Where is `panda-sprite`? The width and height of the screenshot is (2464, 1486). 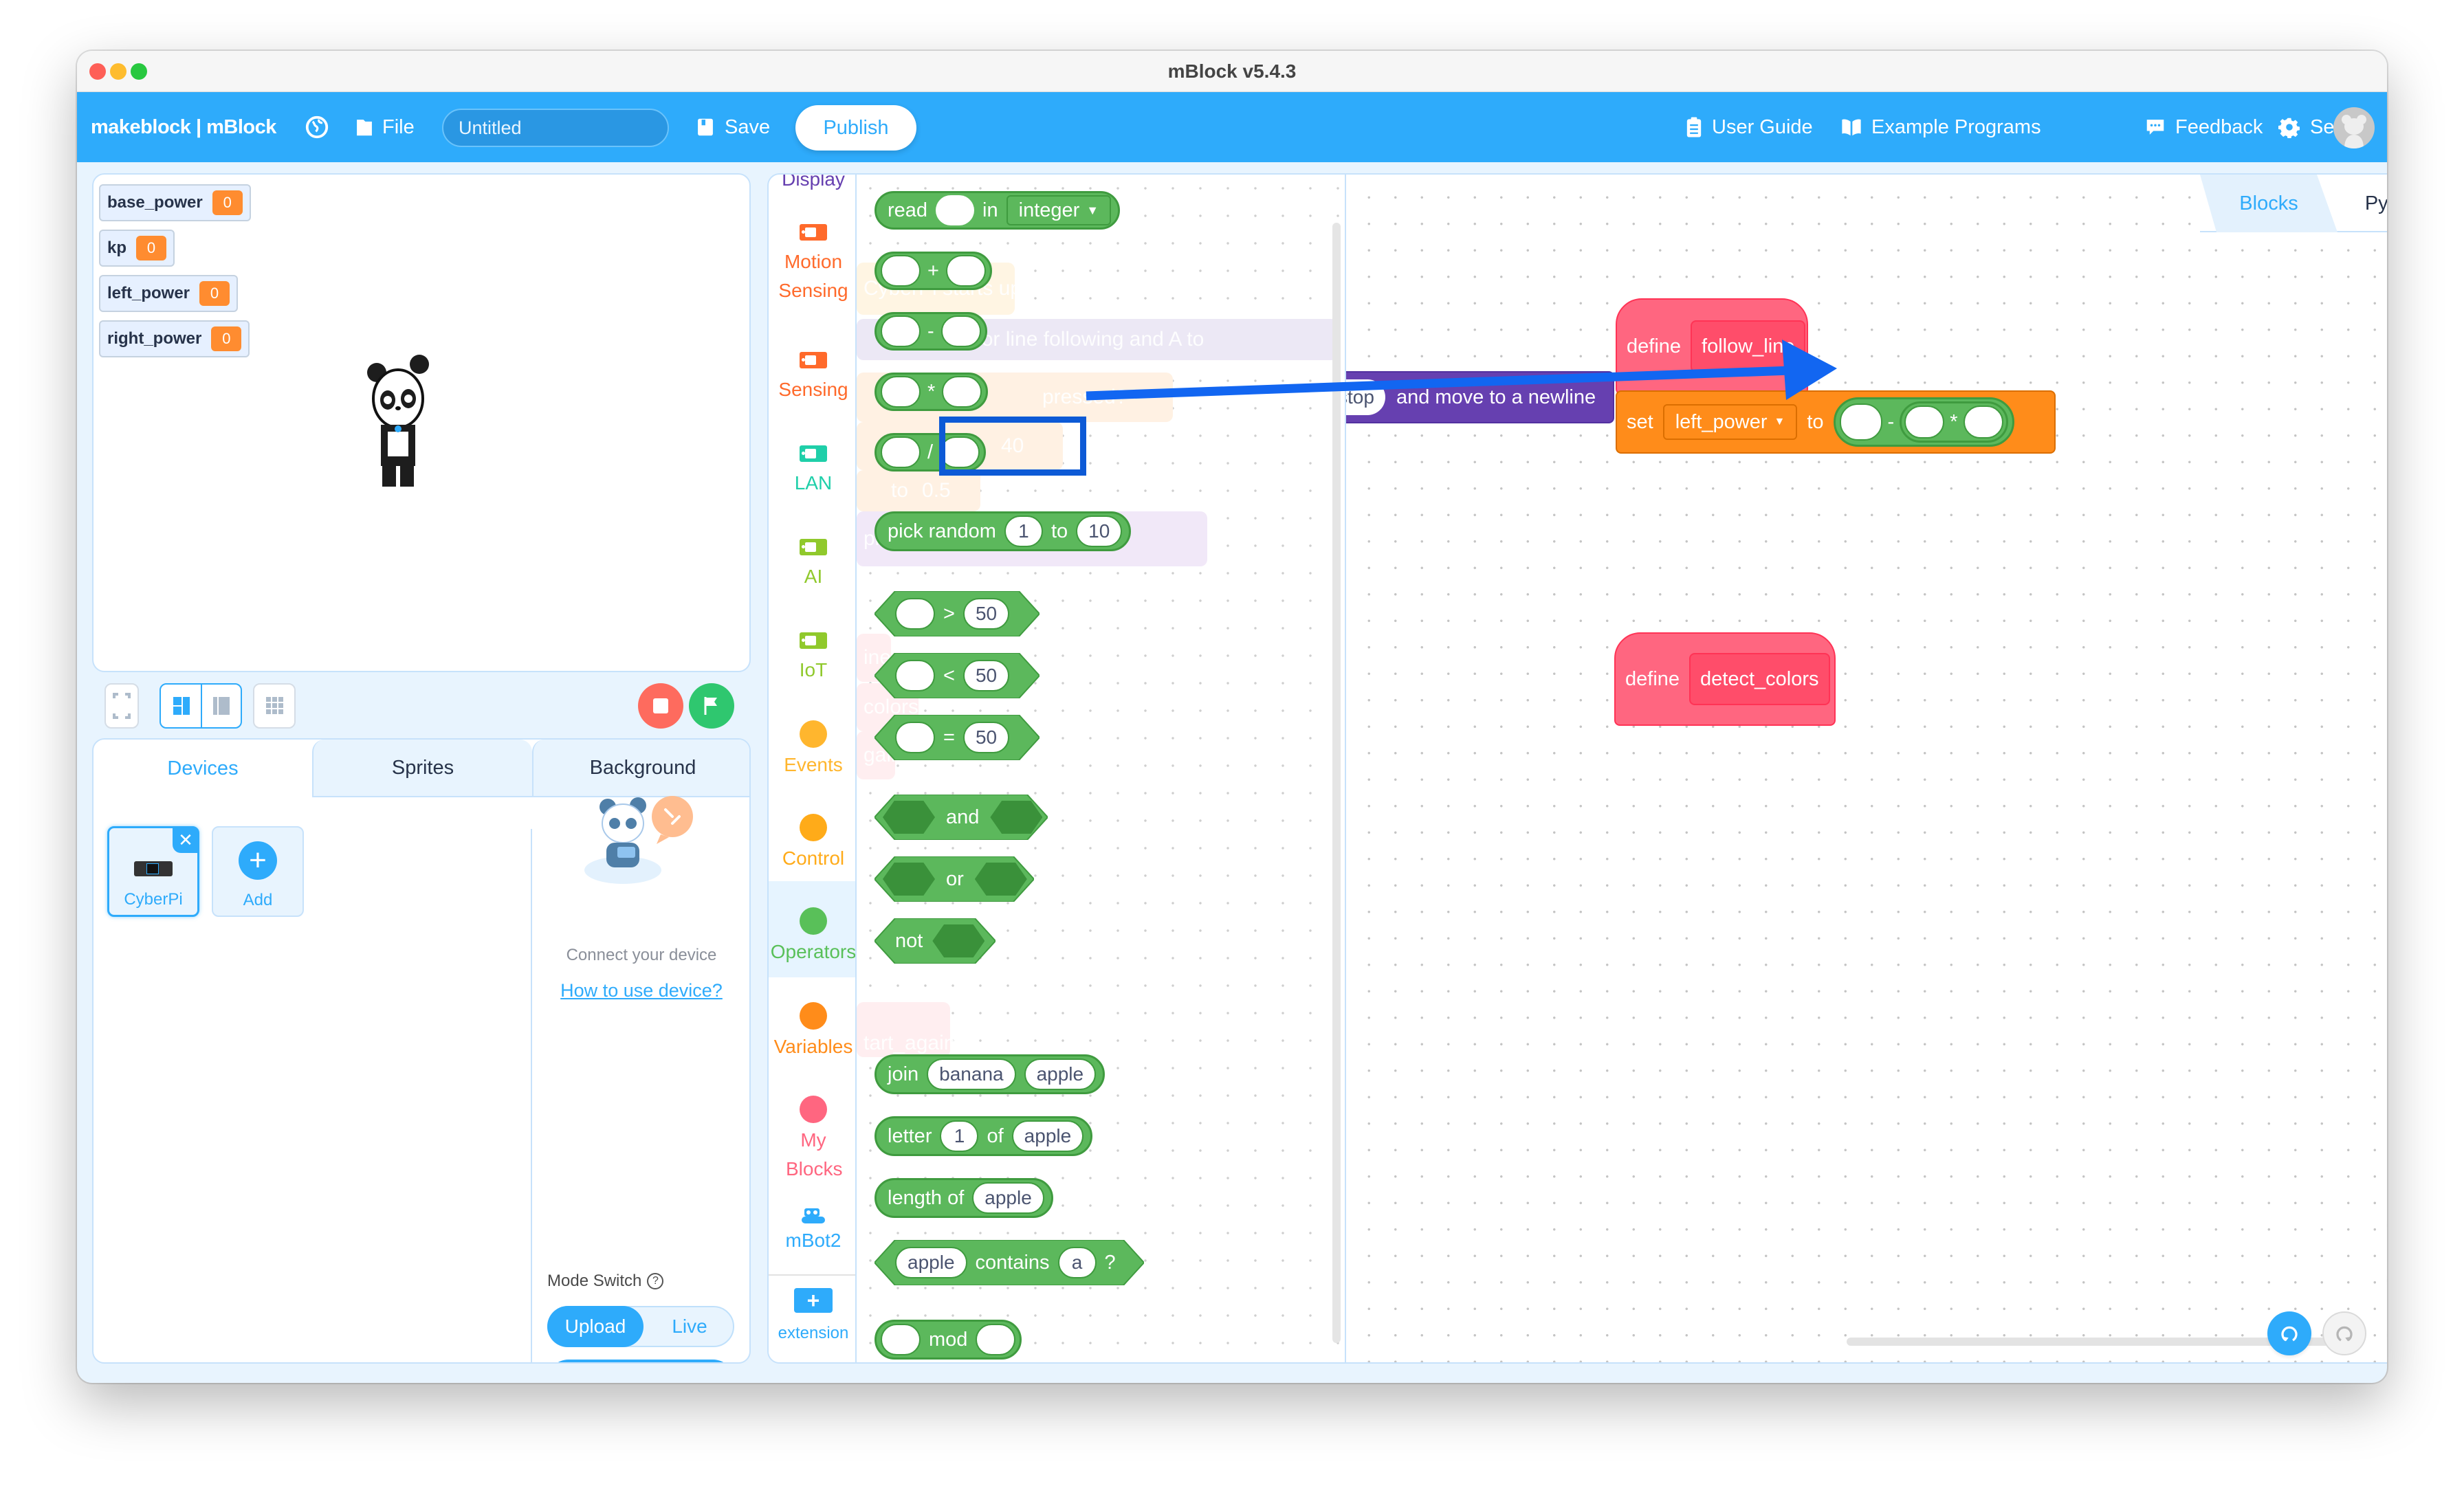
panda-sprite is located at coordinates (398, 421).